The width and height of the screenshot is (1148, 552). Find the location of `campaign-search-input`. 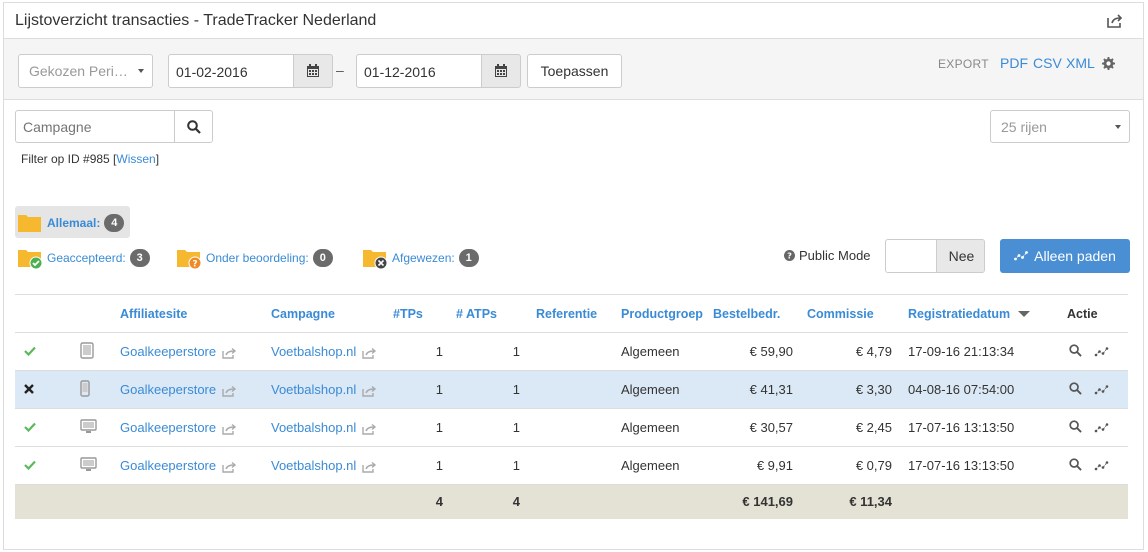

campaign-search-input is located at coordinates (95, 126).